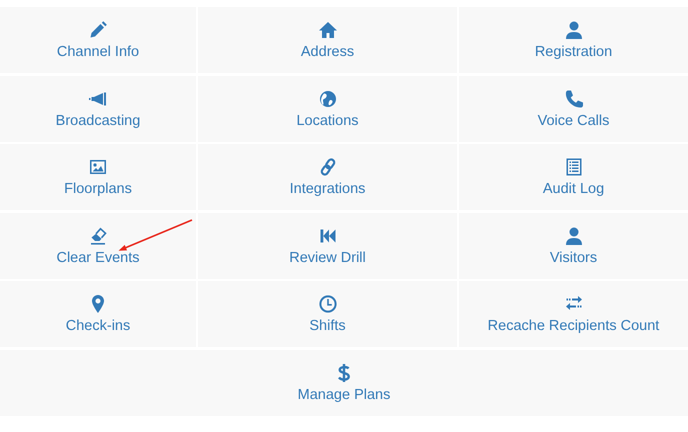  Describe the element at coordinates (573, 109) in the screenshot. I see `menu-tile: Voice Calls` at that location.